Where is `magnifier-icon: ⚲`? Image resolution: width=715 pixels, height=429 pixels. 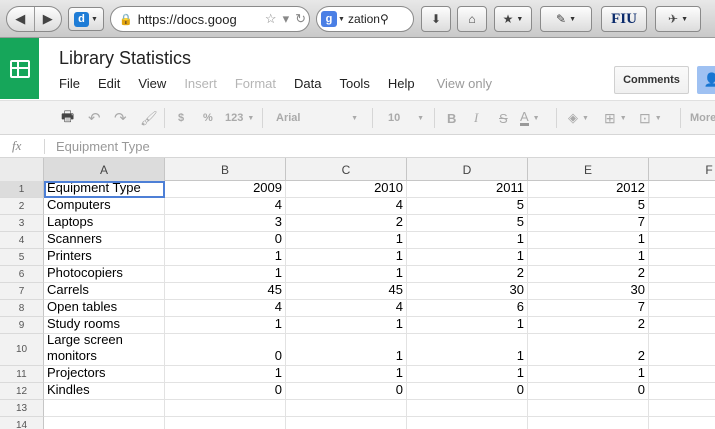
magnifier-icon: ⚲ is located at coordinates (384, 19).